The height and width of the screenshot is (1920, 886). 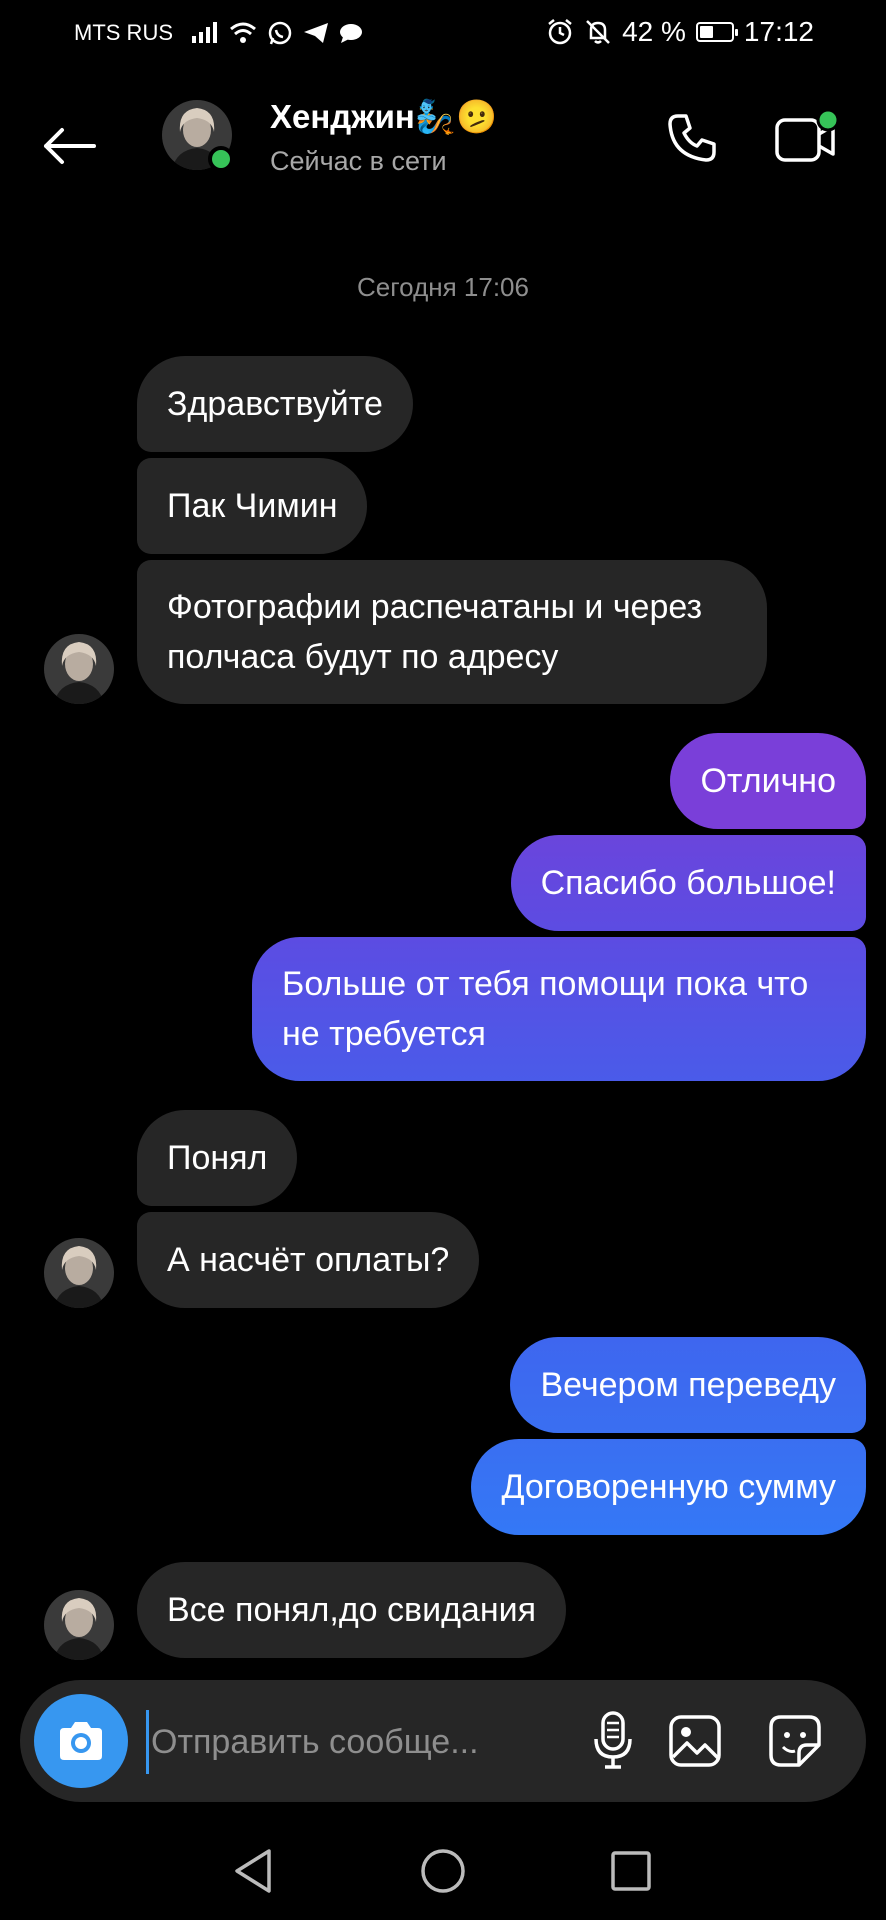 I want to click on message-bubble-incoming: Все понял,до свидания, so click(x=352, y=1610).